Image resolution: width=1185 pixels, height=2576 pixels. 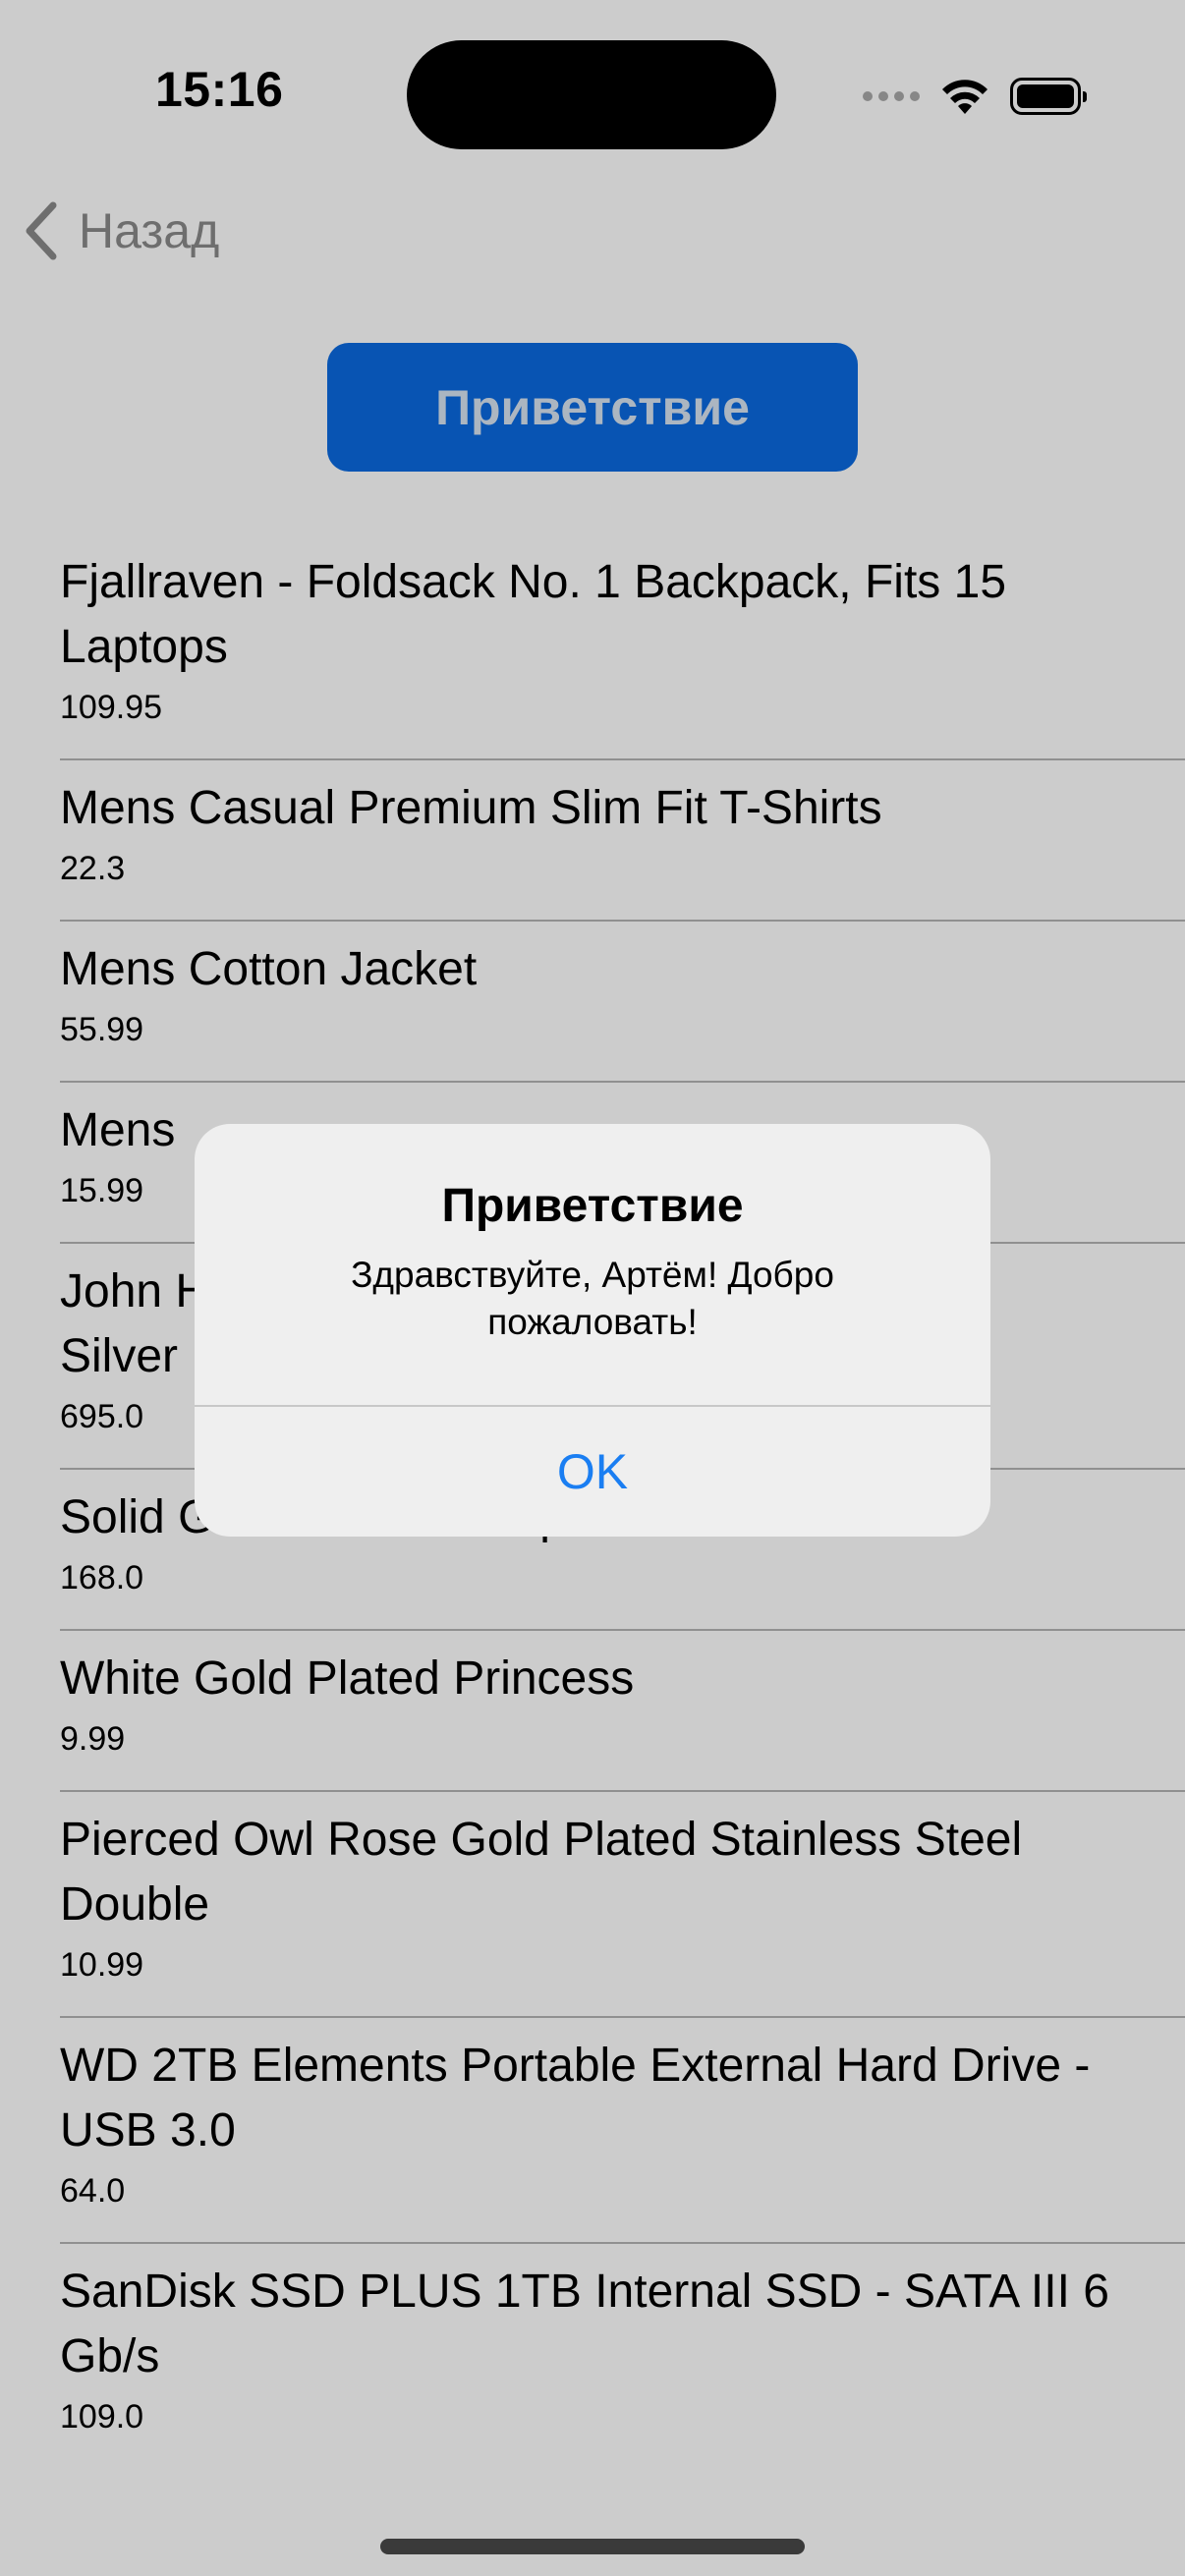 I want to click on alert-title: Приветствие, so click(x=592, y=1206).